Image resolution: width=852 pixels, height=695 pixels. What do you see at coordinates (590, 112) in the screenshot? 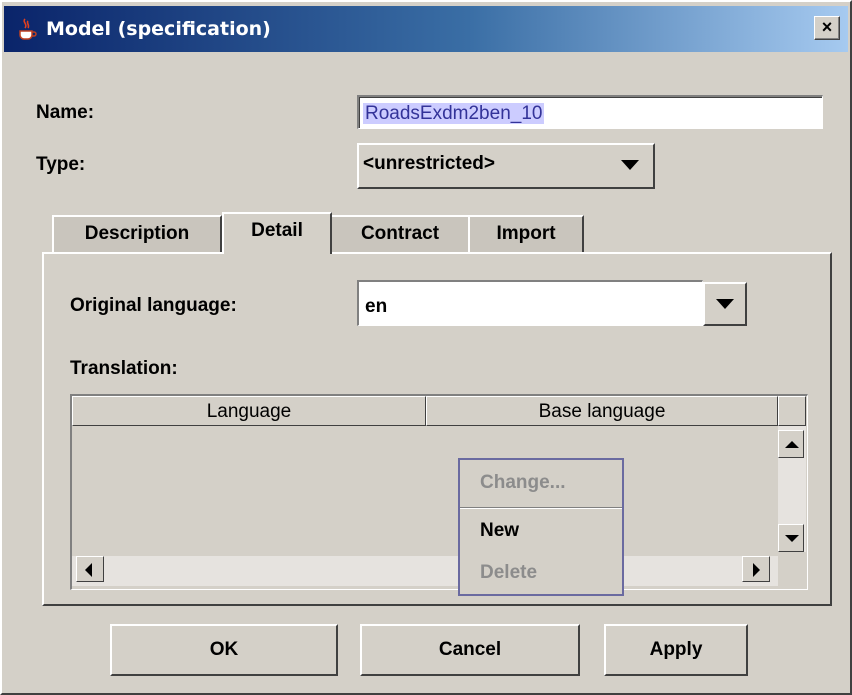
I see `name-input: RoadsExdm2ben_10` at bounding box center [590, 112].